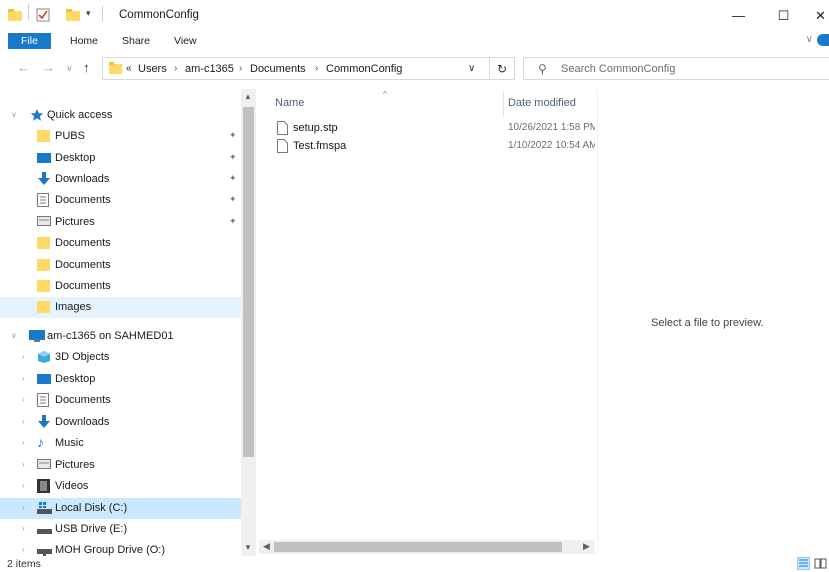  Describe the element at coordinates (551, 127) in the screenshot. I see `file-date: 10/26/2021 1:58 PM` at that location.